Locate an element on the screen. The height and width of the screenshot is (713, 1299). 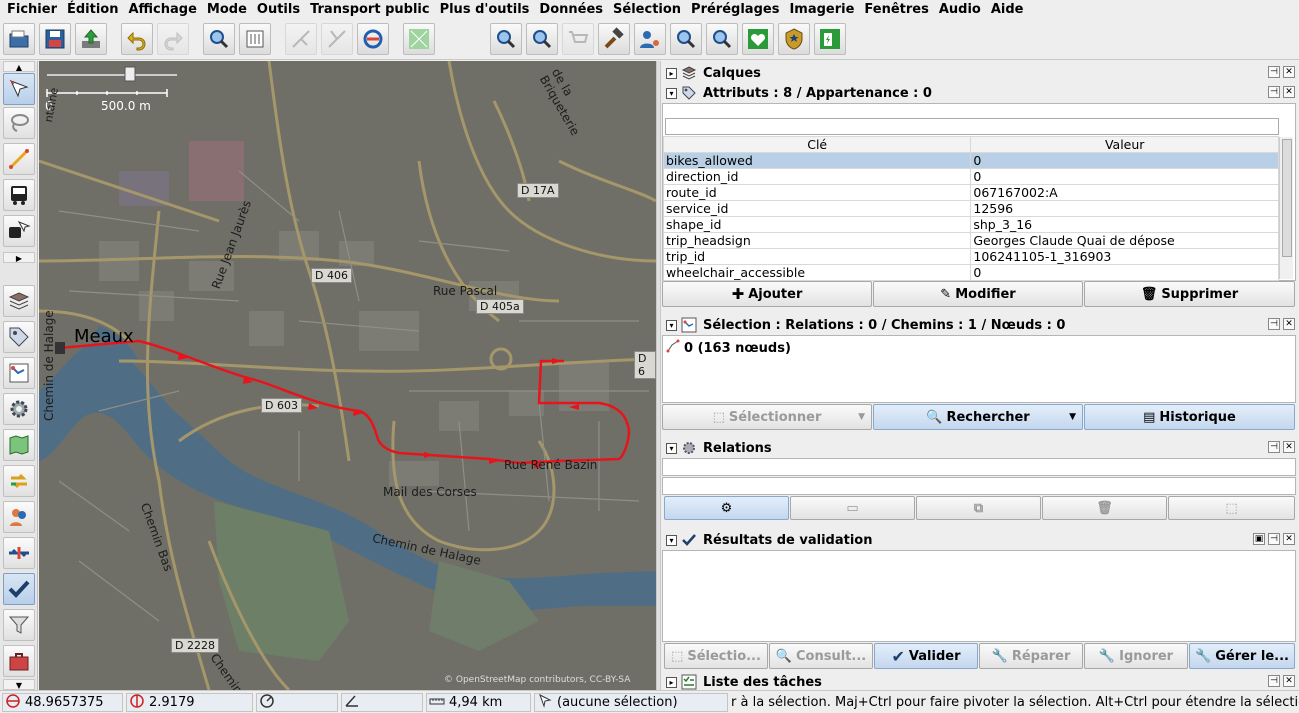
menu-affichage: Affichage is located at coordinates (162, 10).